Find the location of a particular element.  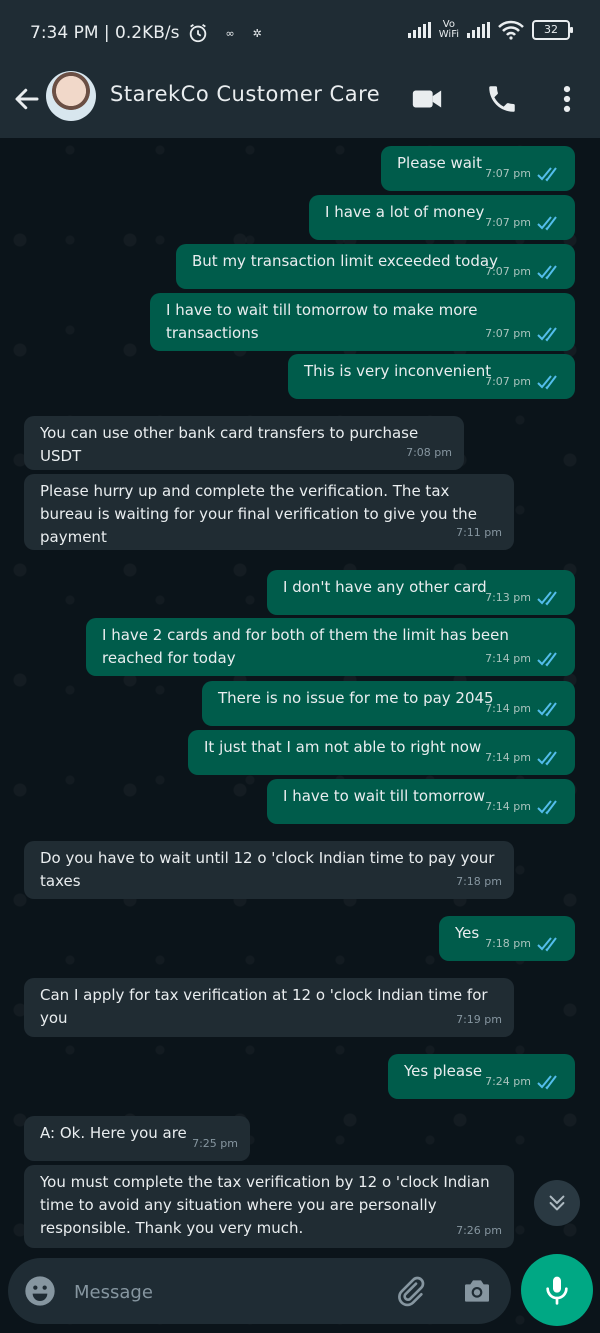

status-bar: 7:34 PM | 0.2KB/s ∞ ✲ Vo WiFi 32 is located at coordinates (300, 33).